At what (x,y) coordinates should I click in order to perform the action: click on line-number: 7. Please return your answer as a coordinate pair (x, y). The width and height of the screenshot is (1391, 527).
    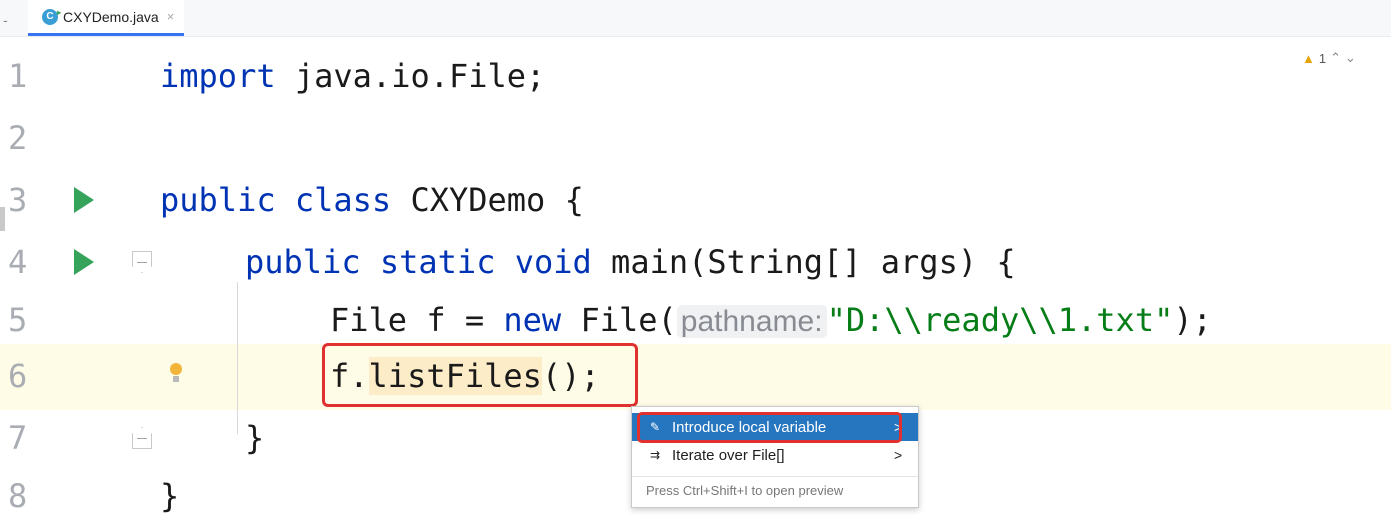
    Looking at the image, I should click on (18, 438).